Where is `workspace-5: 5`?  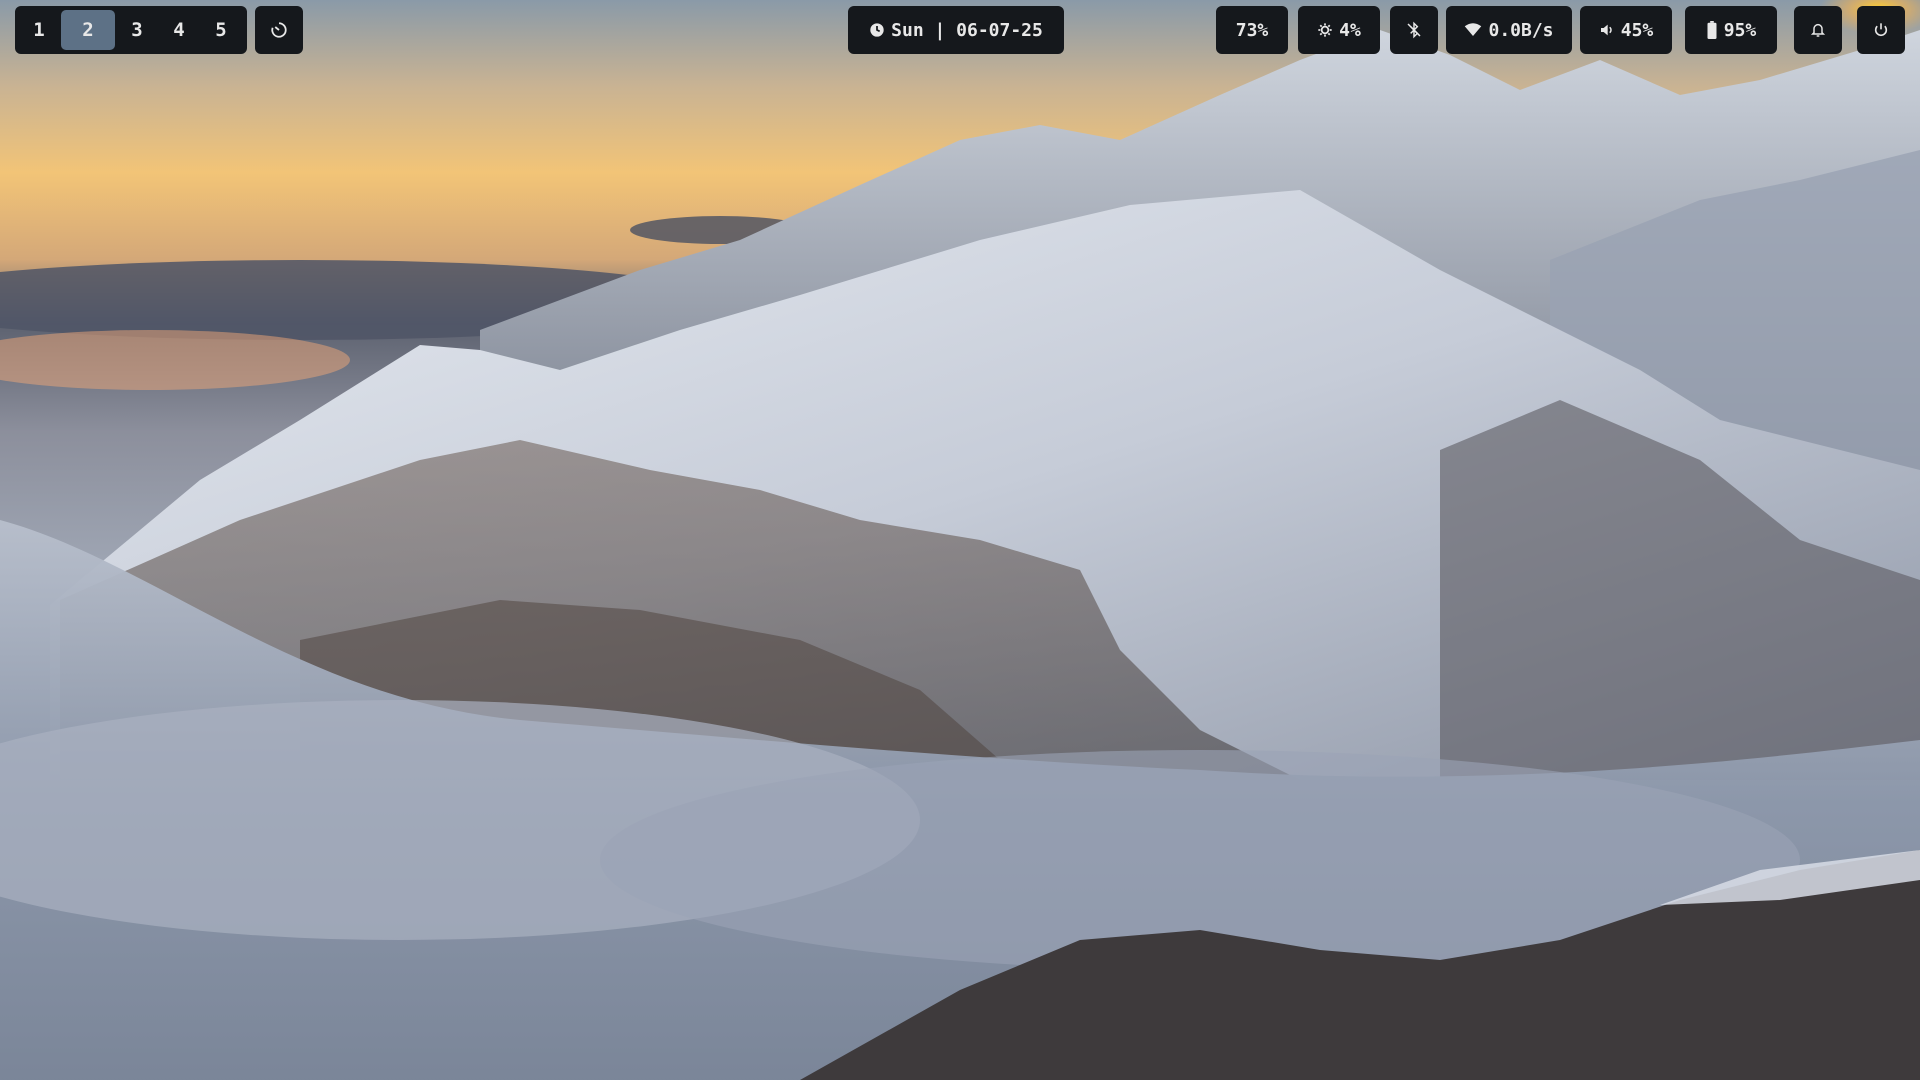 workspace-5: 5 is located at coordinates (221, 30).